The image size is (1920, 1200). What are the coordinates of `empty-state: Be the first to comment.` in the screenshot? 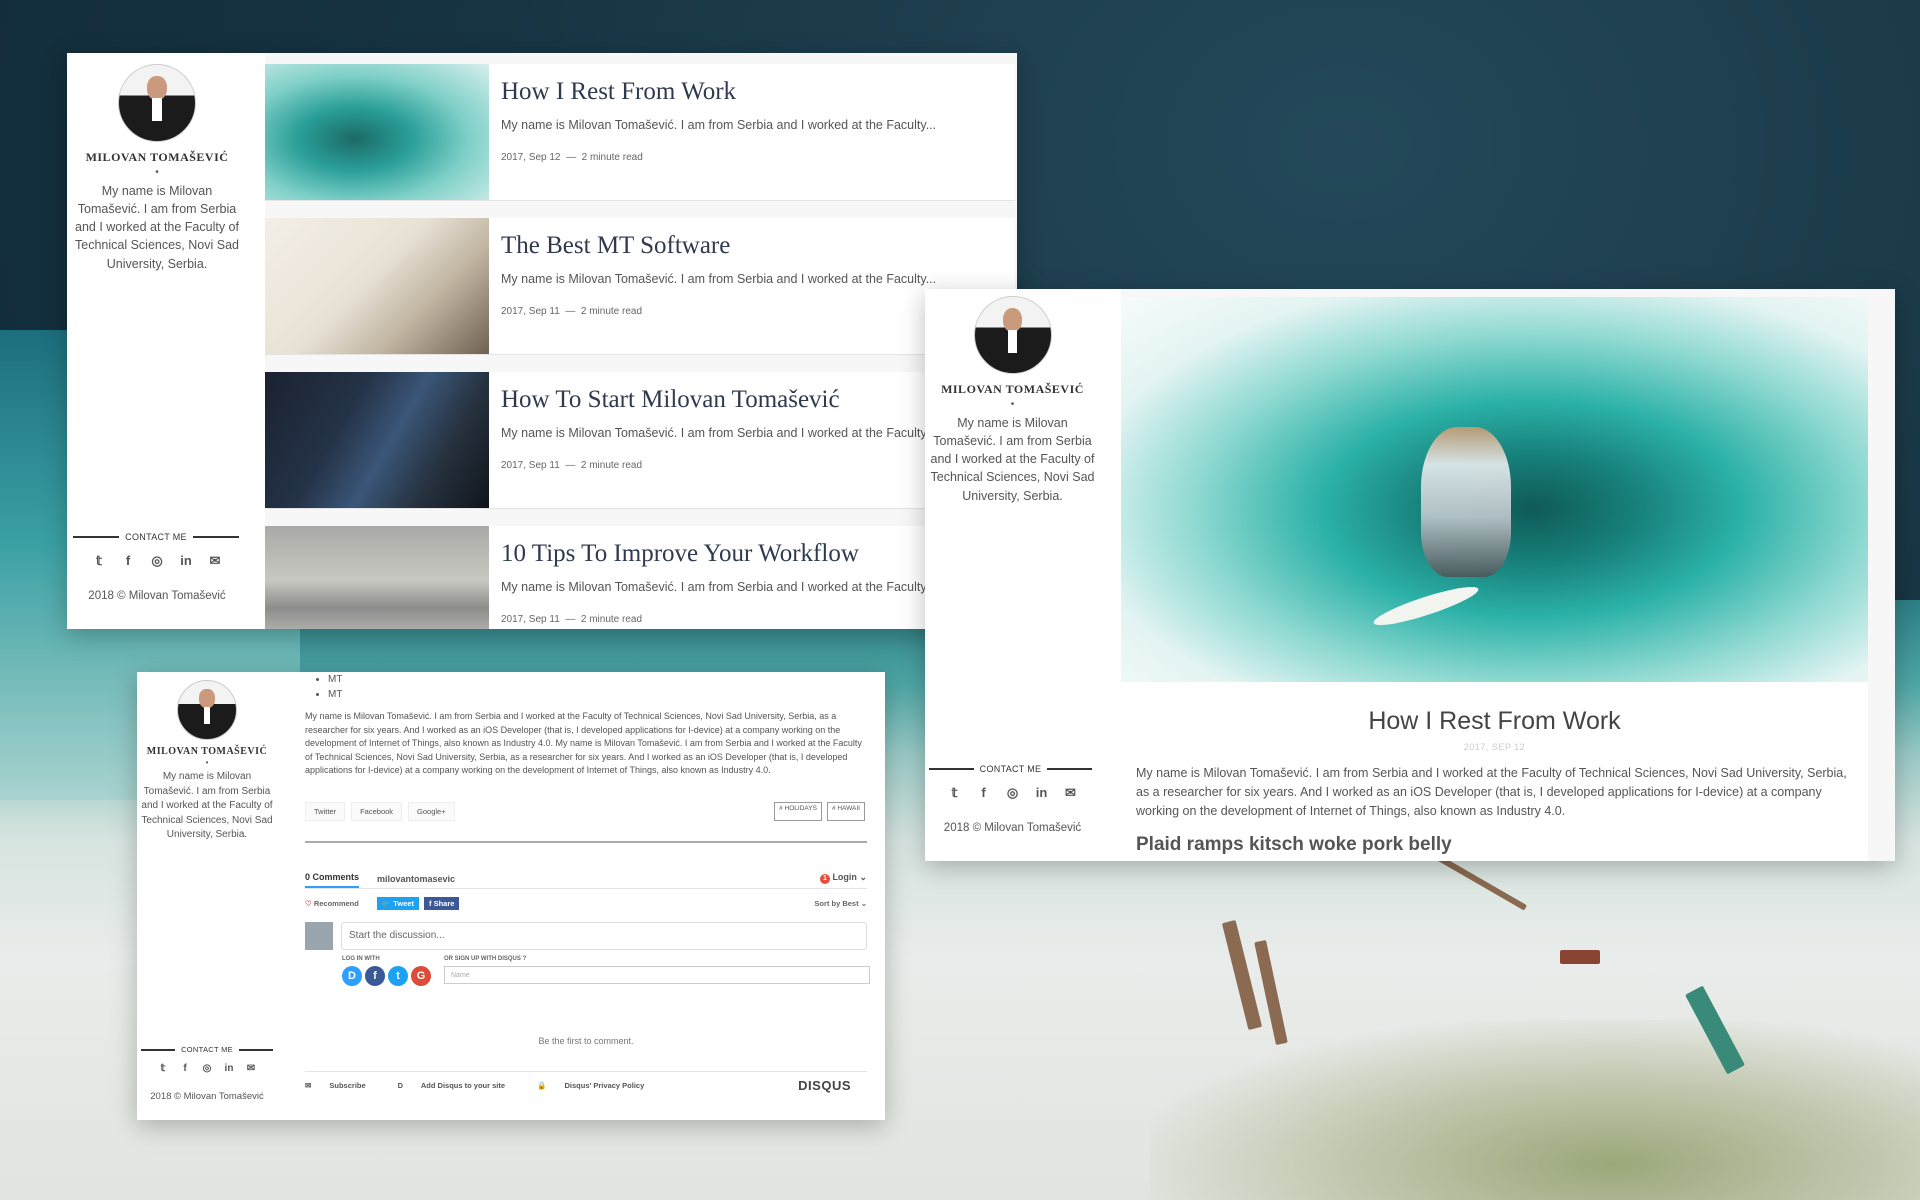 It's located at (586, 1041).